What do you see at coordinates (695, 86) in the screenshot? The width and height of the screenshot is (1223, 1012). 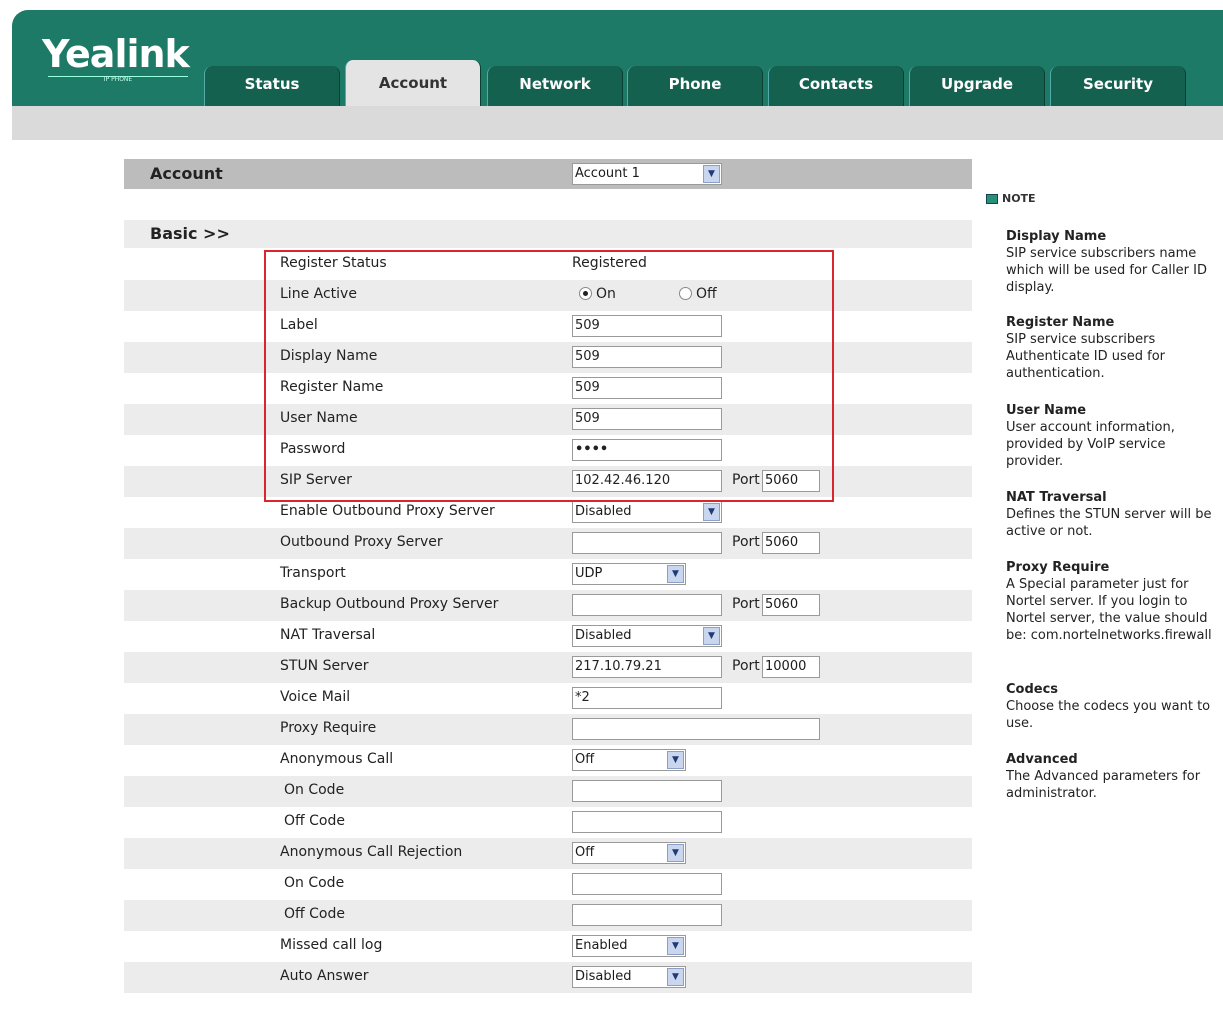 I see `tab-phone: Phone` at bounding box center [695, 86].